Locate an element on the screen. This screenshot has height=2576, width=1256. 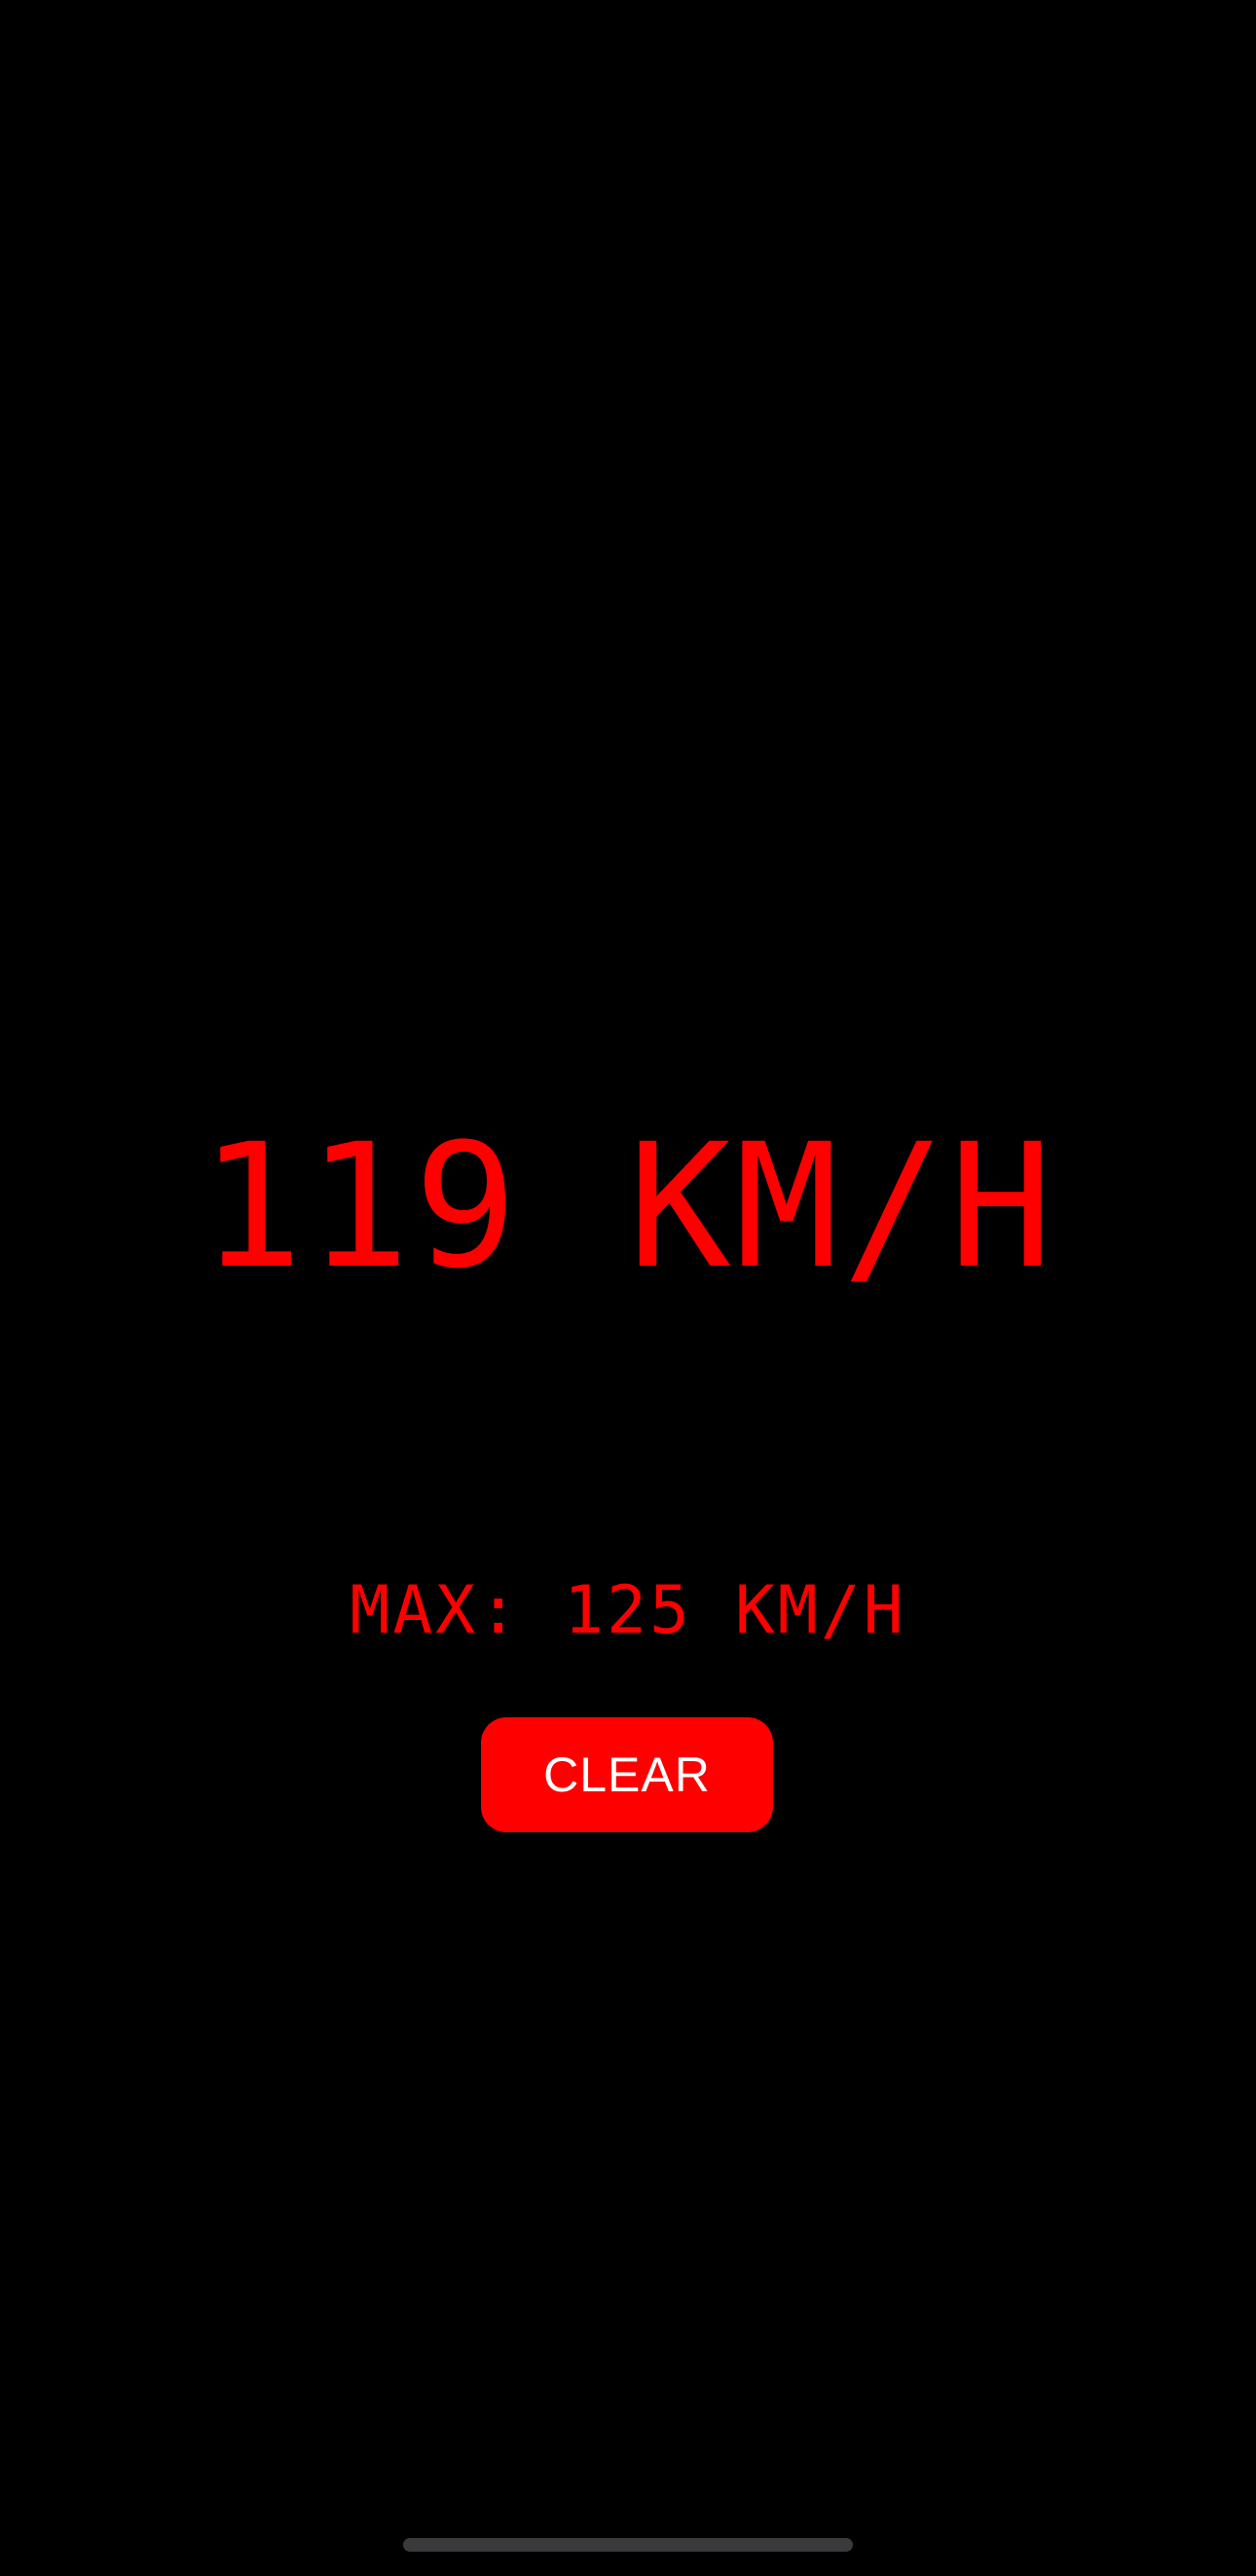
current-speed-display: 119 KM/H is located at coordinates (628, 1206).